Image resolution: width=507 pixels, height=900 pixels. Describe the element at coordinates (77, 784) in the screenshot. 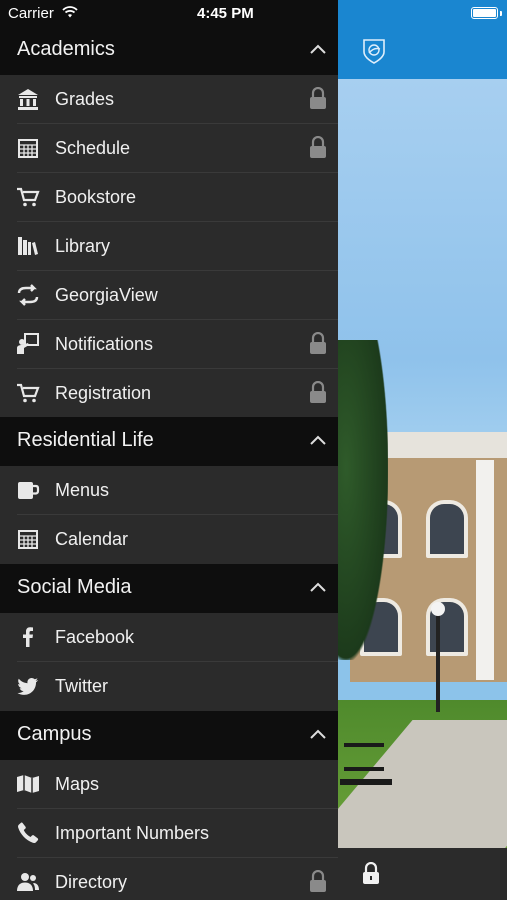

I see `menu-item-label: Maps` at that location.